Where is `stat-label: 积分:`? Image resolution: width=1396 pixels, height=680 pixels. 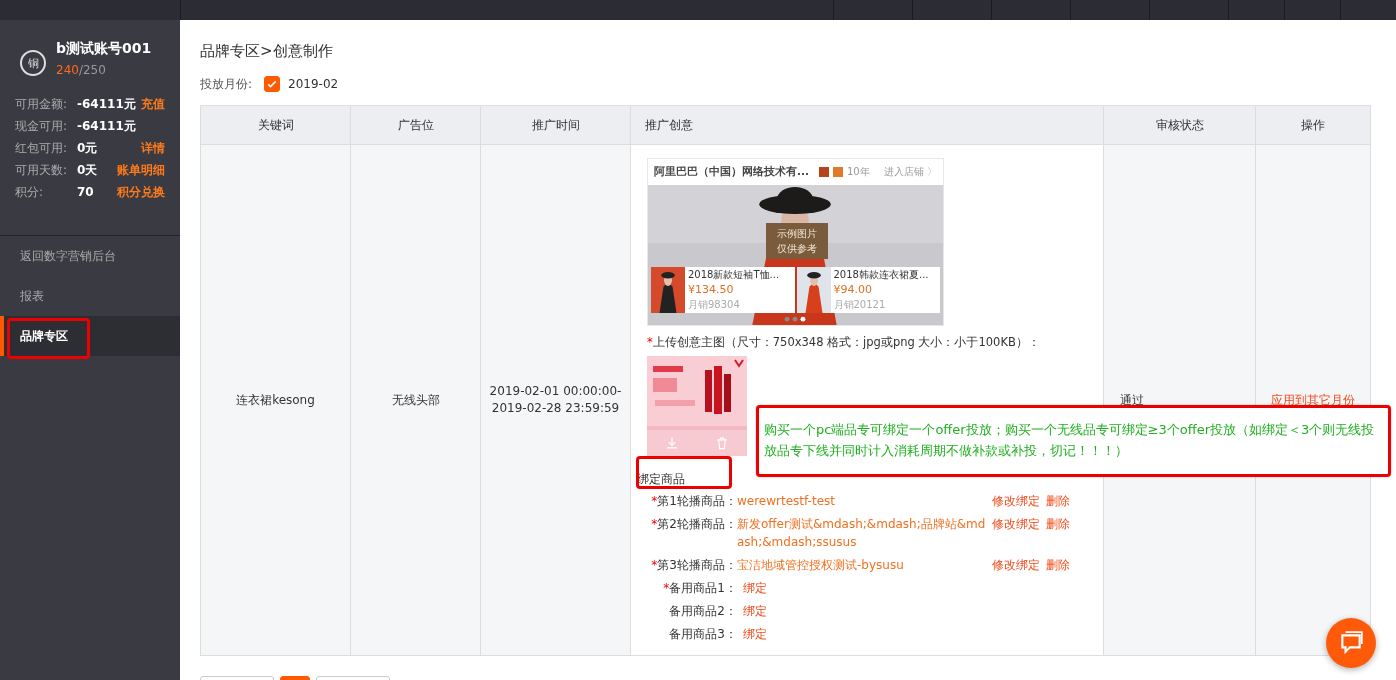
stat-label: 积分: is located at coordinates (30, 192).